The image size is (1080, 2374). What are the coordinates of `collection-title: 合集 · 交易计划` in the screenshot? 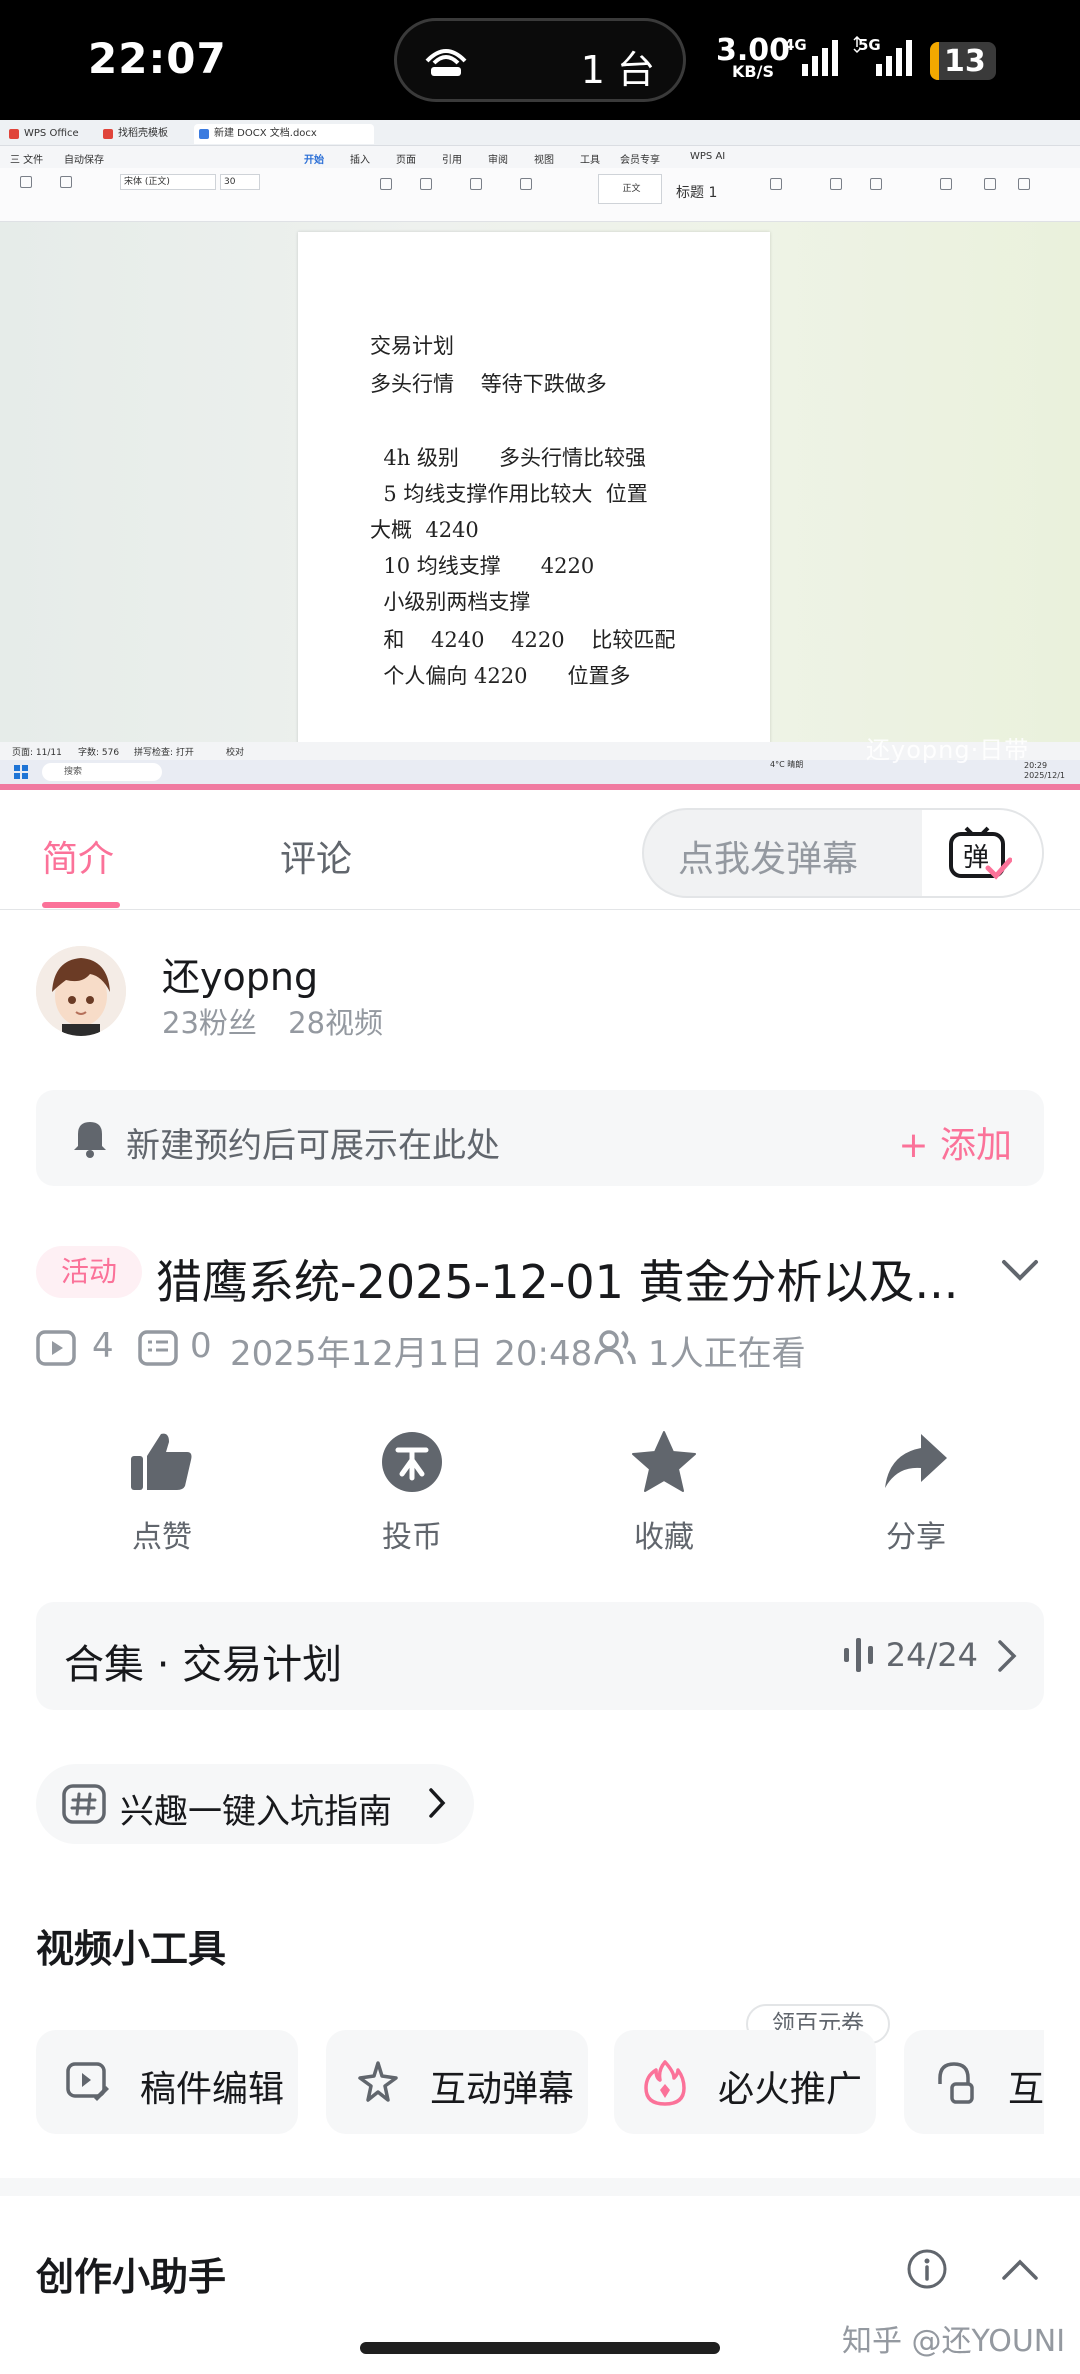 It's located at (203, 1665).